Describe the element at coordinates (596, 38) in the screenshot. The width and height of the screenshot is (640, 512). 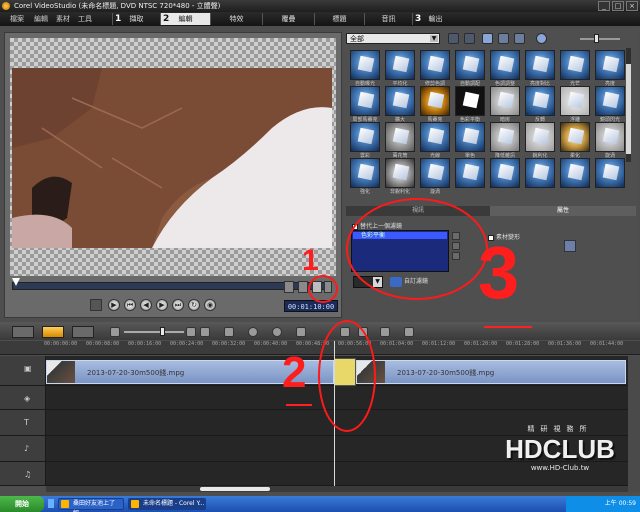
I see `thumb-size-knob` at that location.